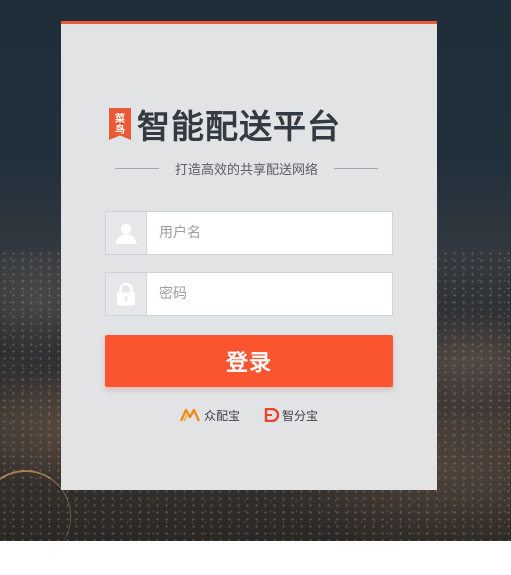  Describe the element at coordinates (249, 415) in the screenshot. I see `partner-links: 众配宝 智分宝` at that location.